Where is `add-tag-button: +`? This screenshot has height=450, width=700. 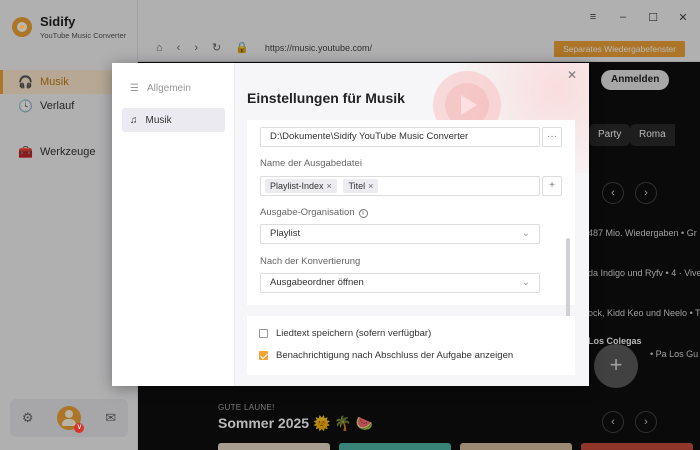 add-tag-button: + is located at coordinates (552, 186).